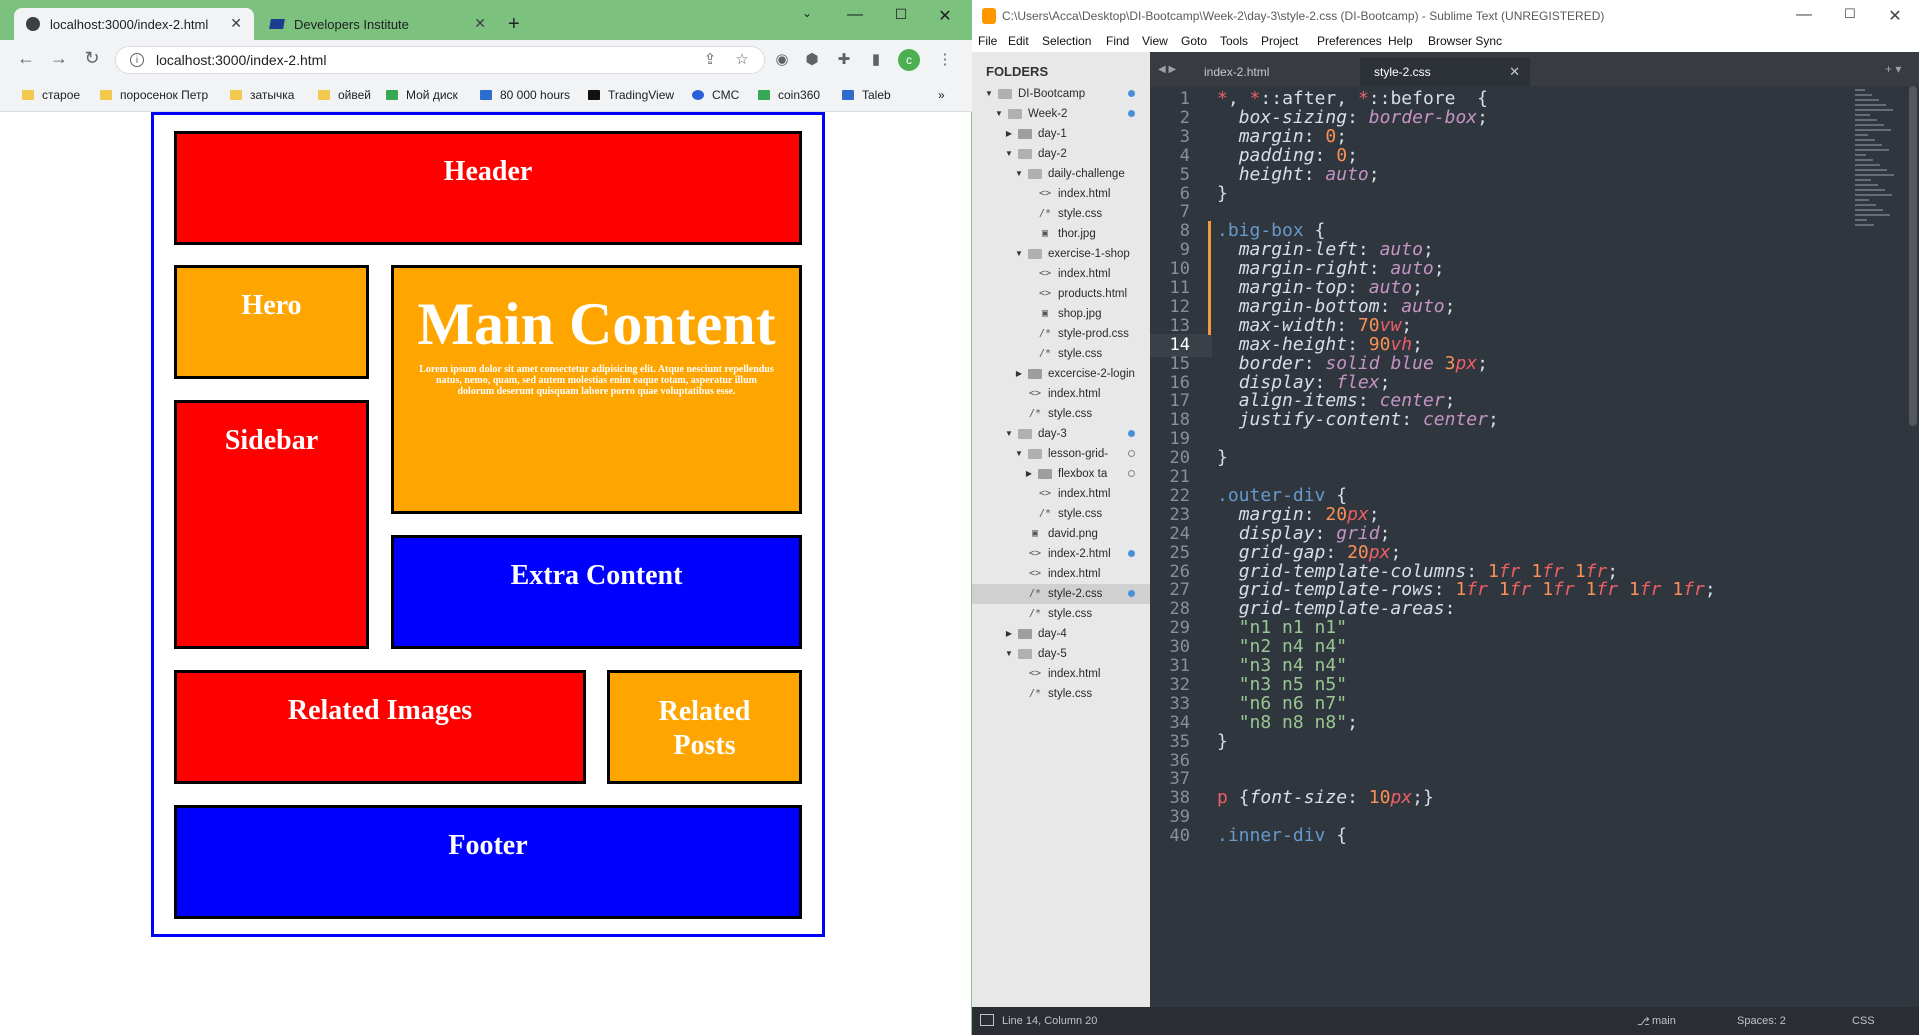 This screenshot has width=1919, height=1035. What do you see at coordinates (1352, 98) in the screenshot?
I see `code-line: *, *::after, *::before {` at bounding box center [1352, 98].